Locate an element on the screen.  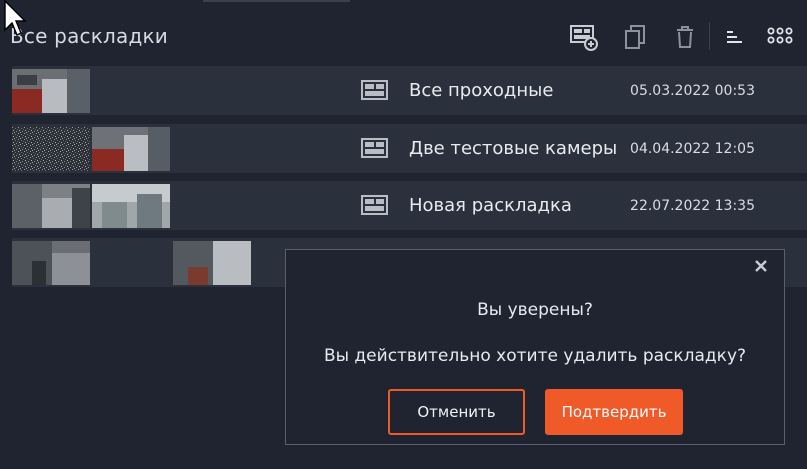
layout-row: Все проходные 05.03.2022 00:53 is located at coordinates (409, 90).